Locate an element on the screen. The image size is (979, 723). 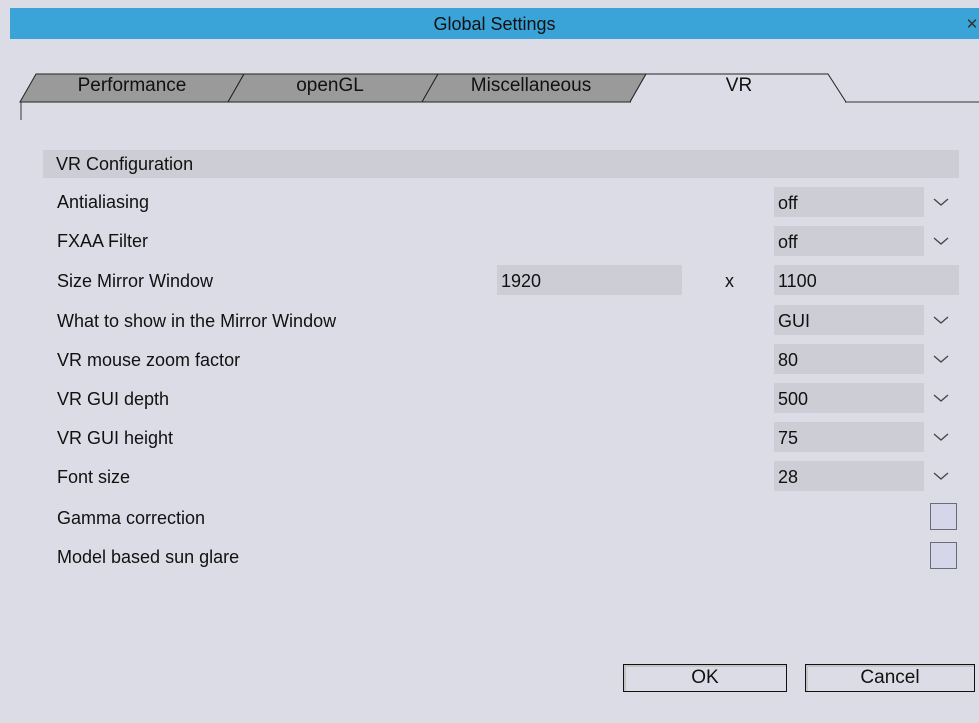
tab-performance: Performance is located at coordinates (132, 86).